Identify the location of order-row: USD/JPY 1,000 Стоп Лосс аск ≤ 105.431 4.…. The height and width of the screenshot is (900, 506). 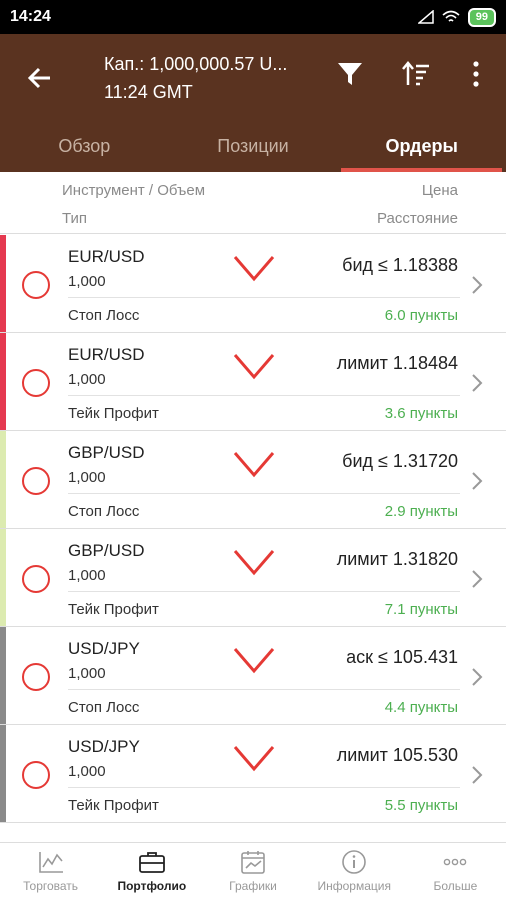
(253, 676).